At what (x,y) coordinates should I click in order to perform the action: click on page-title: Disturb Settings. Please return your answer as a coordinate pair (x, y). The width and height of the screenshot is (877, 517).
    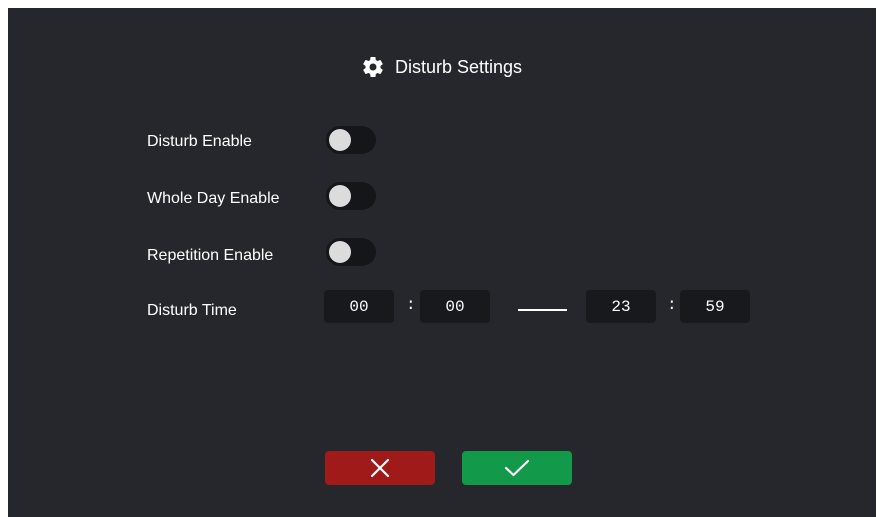
    Looking at the image, I should click on (441, 67).